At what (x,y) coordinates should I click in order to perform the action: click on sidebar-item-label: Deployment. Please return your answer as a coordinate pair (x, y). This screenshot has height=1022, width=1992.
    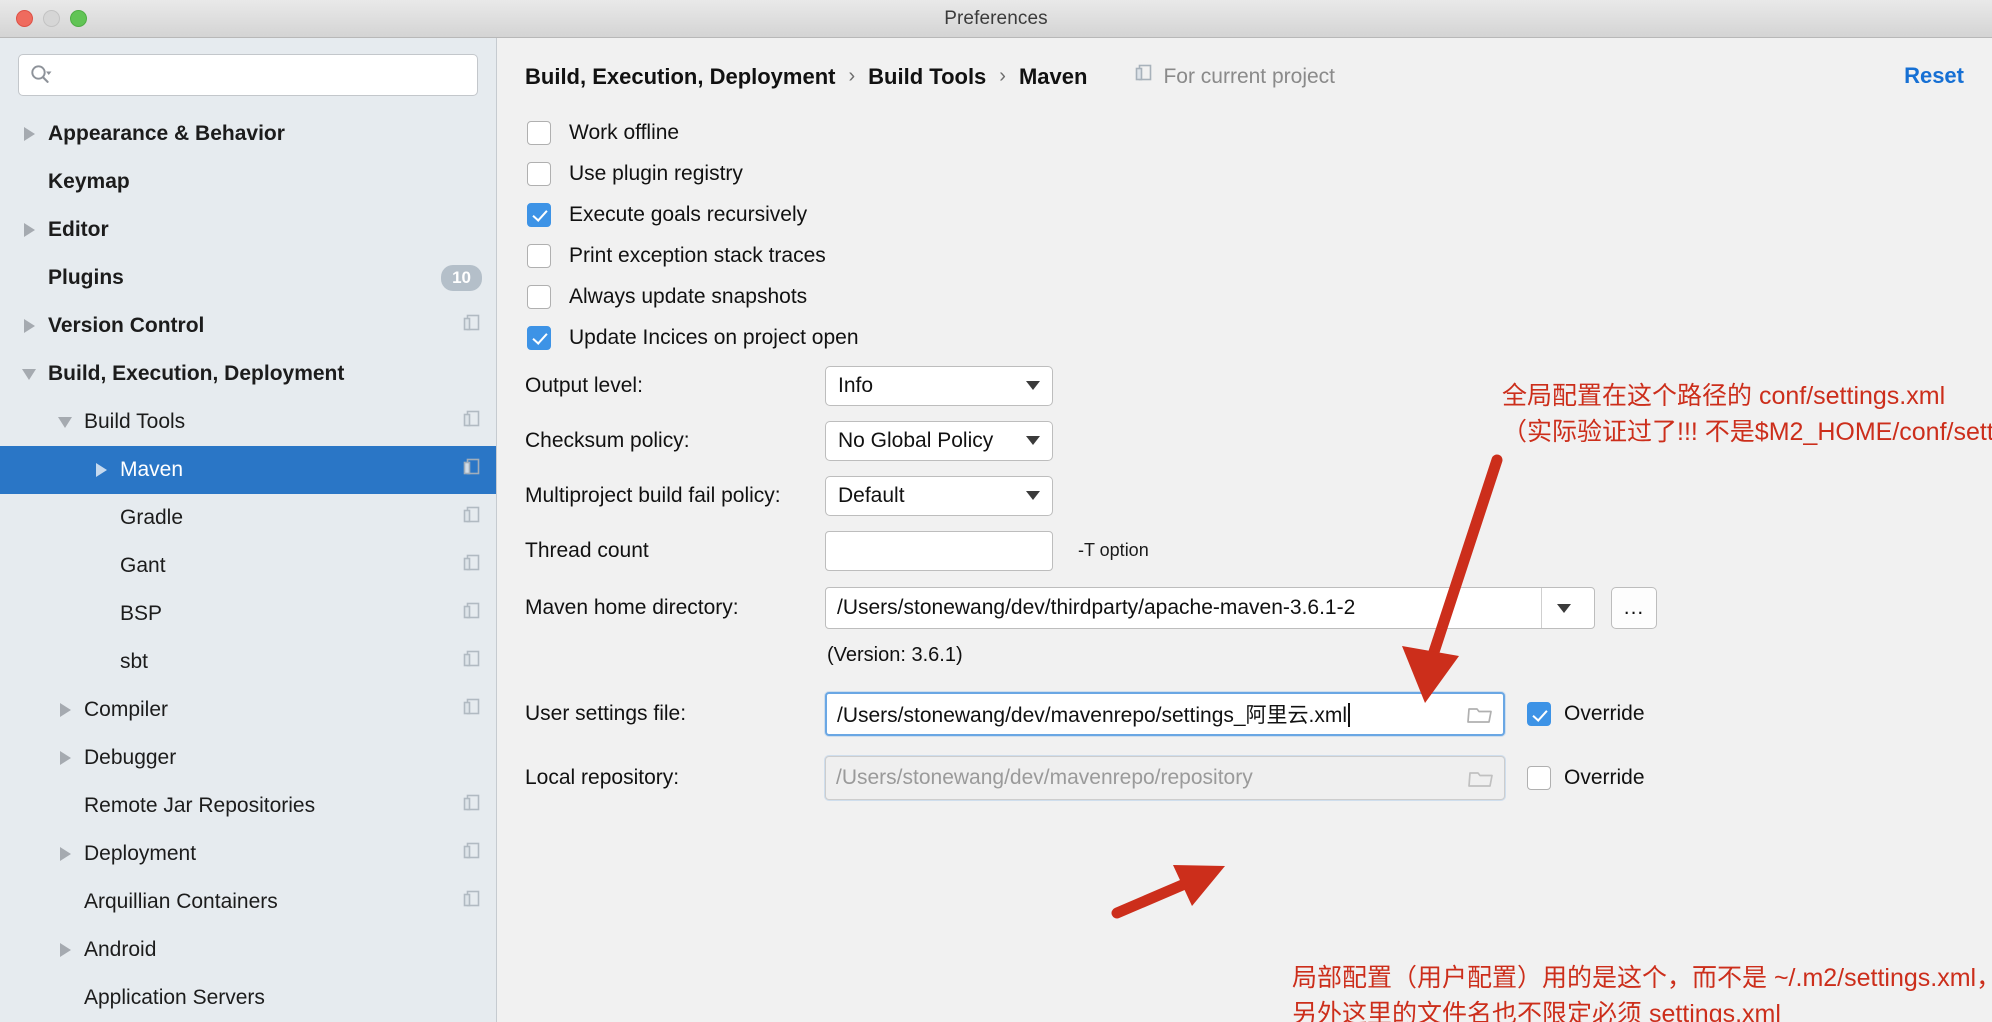
    Looking at the image, I should click on (140, 853).